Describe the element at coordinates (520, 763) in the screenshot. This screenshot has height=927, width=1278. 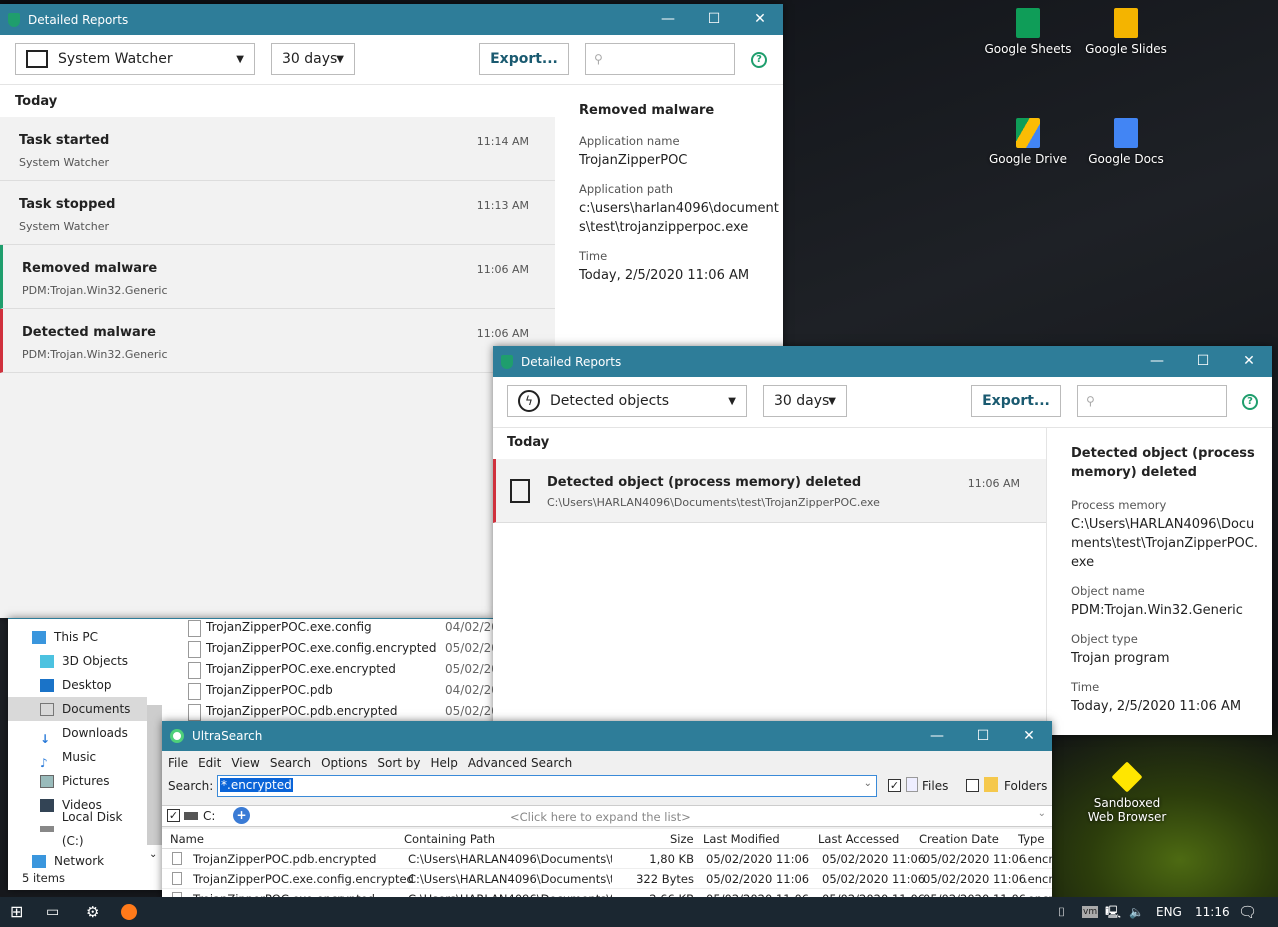
I see `menu-advanced-search: Advanced Search` at that location.